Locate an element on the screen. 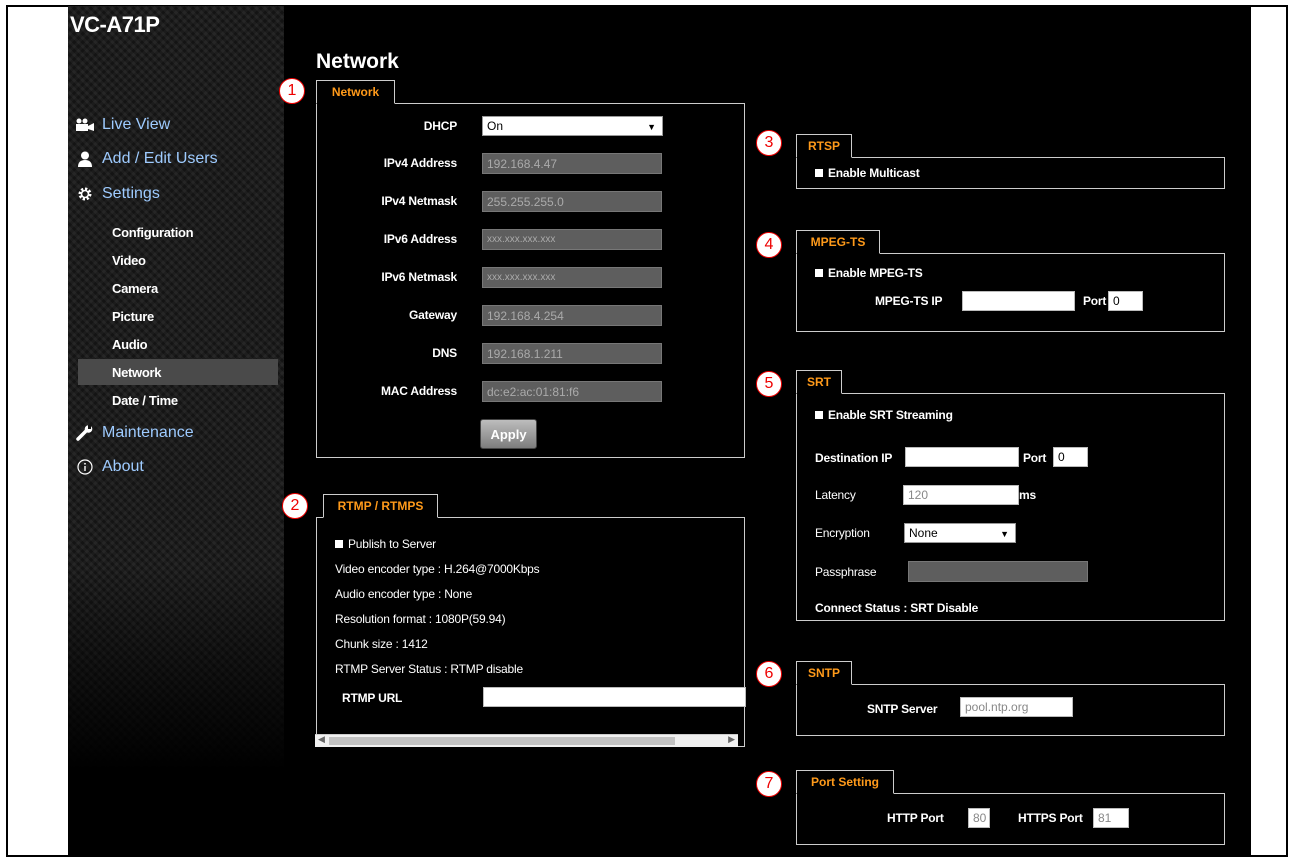 This screenshot has height=863, width=1295. video-encoder-text: Video encoder type : H.264@7000Kbps is located at coordinates (437, 569).